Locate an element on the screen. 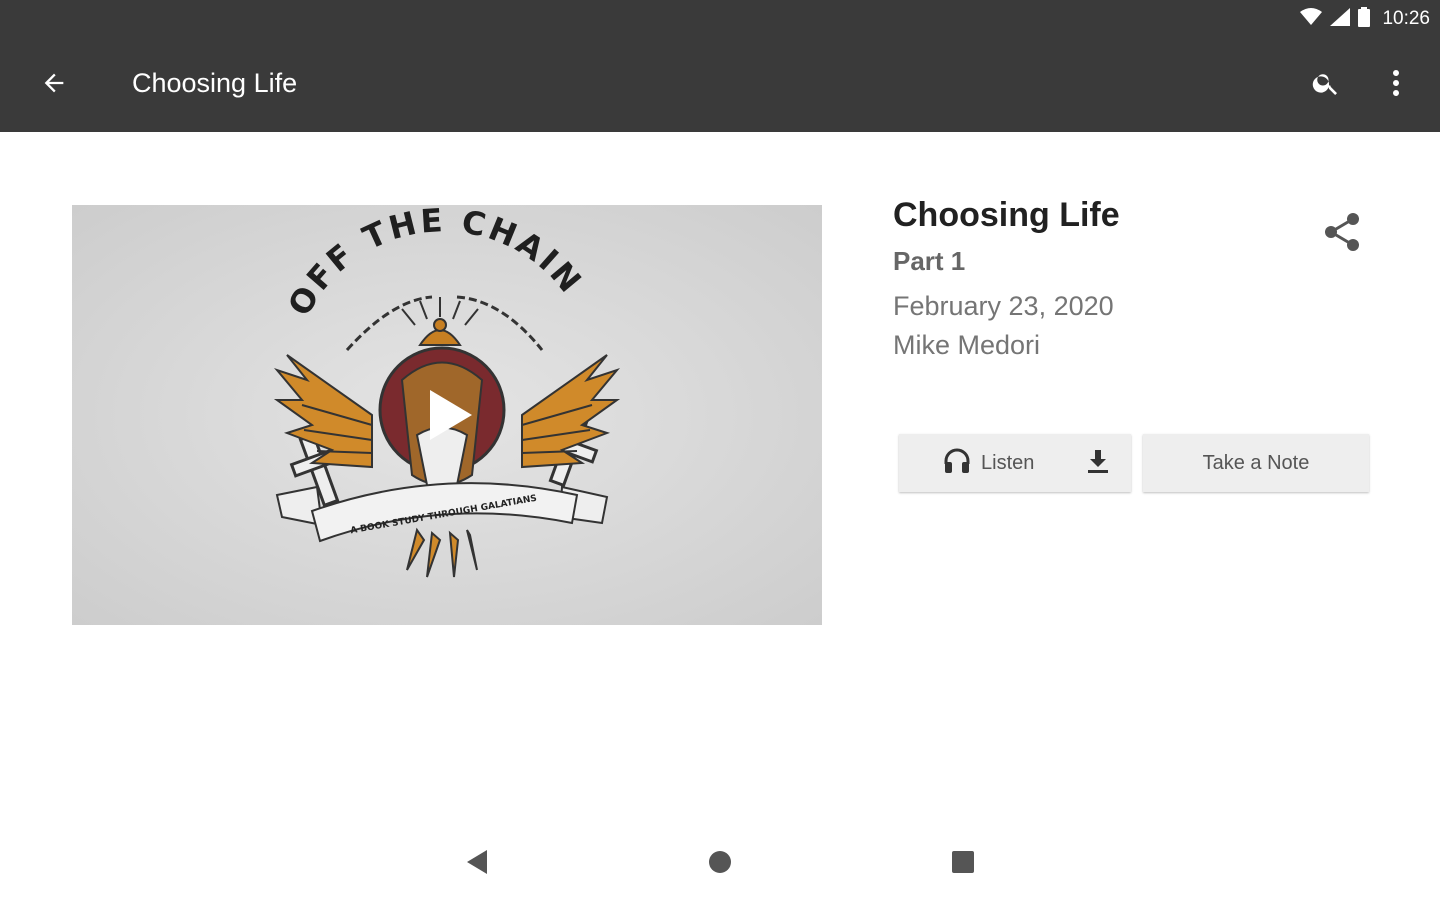  more-options-button is located at coordinates (1396, 85).